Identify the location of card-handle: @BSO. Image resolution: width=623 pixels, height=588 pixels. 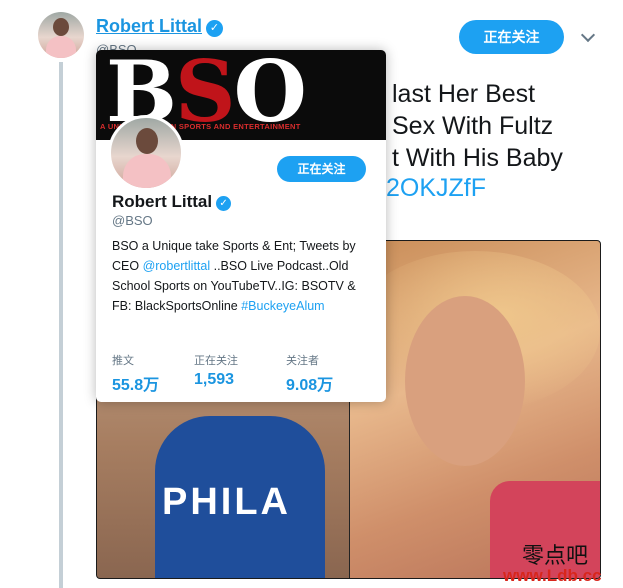
(132, 220).